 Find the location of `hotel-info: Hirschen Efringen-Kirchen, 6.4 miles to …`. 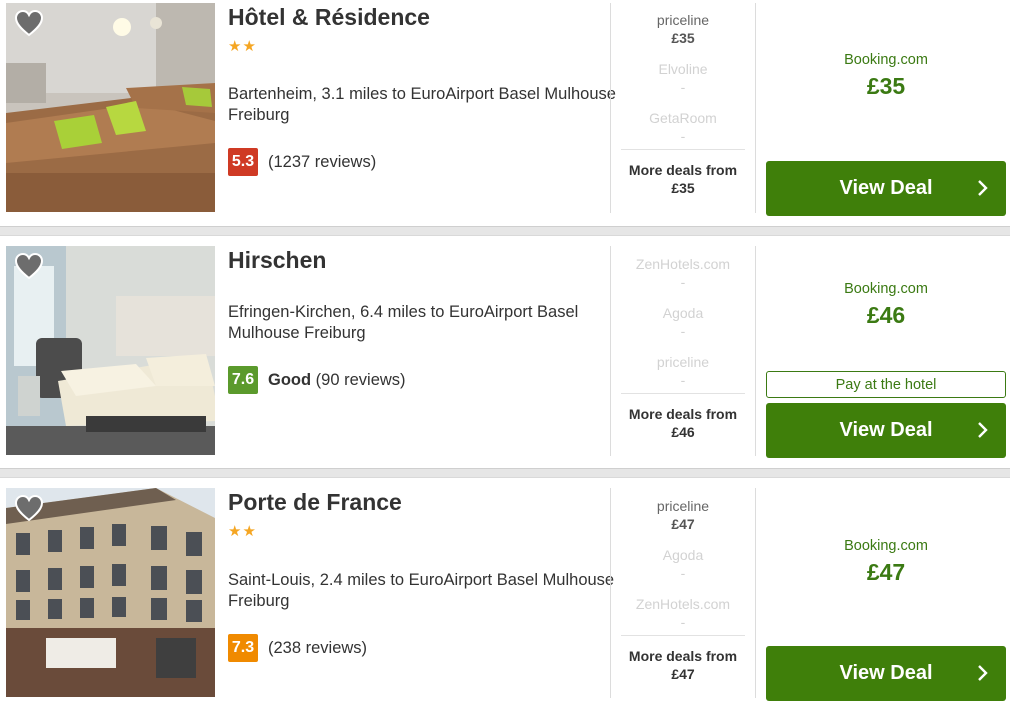

hotel-info: Hirschen Efringen-Kirchen, 6.4 miles to … is located at coordinates (418, 315).